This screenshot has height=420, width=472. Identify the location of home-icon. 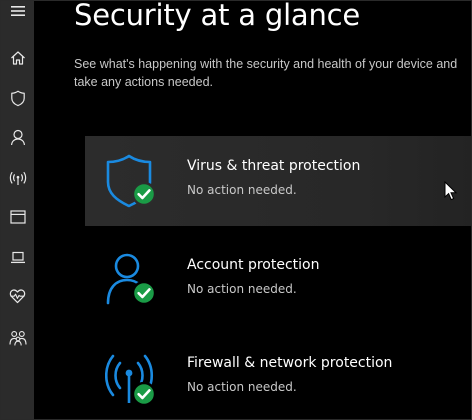
(17, 58).